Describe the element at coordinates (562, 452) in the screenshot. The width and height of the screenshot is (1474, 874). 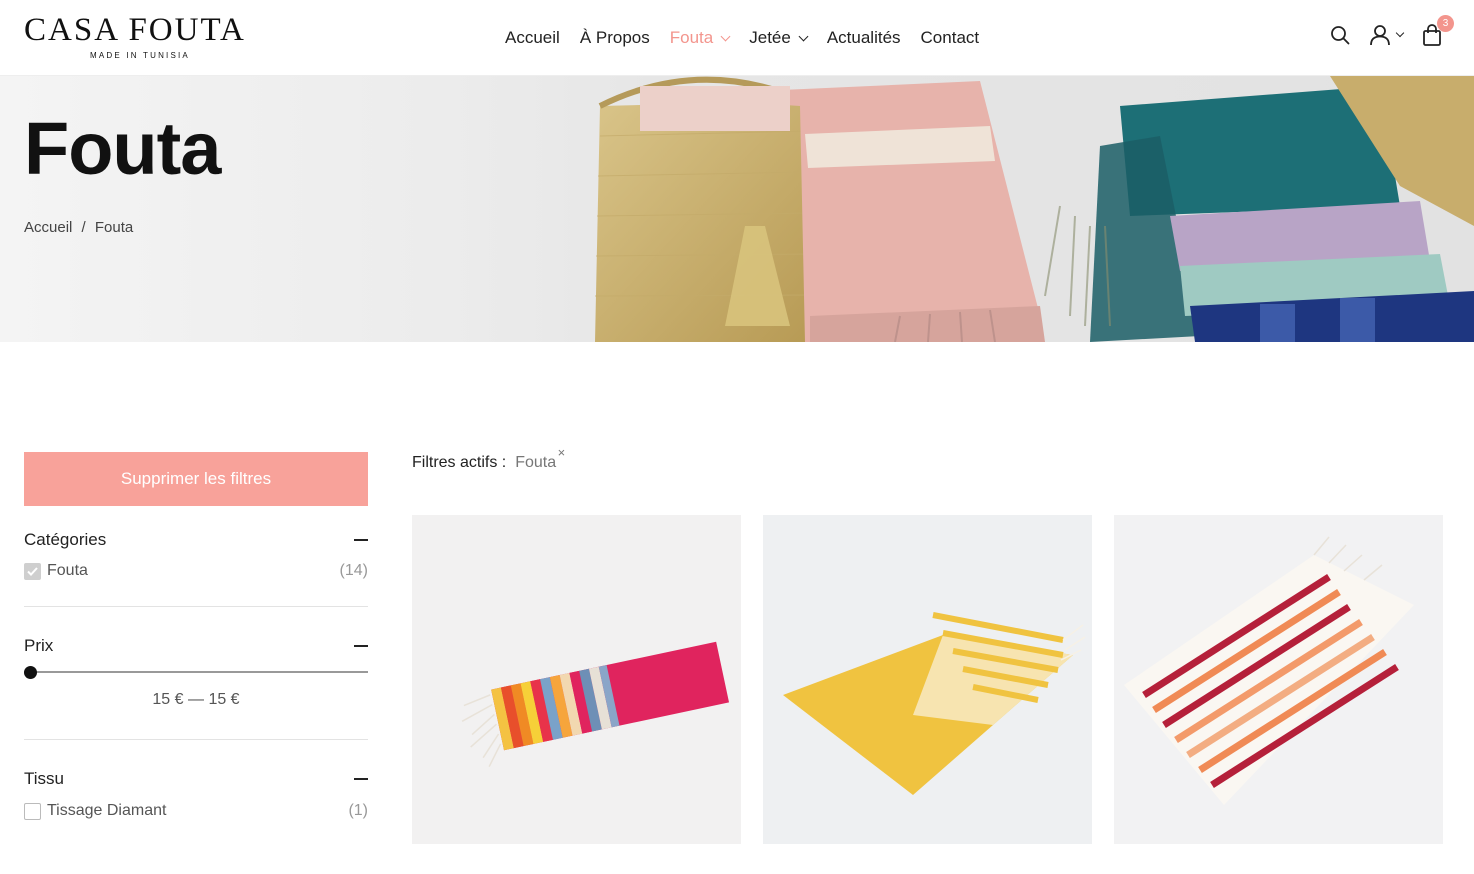
I see `close-icon: ×` at that location.